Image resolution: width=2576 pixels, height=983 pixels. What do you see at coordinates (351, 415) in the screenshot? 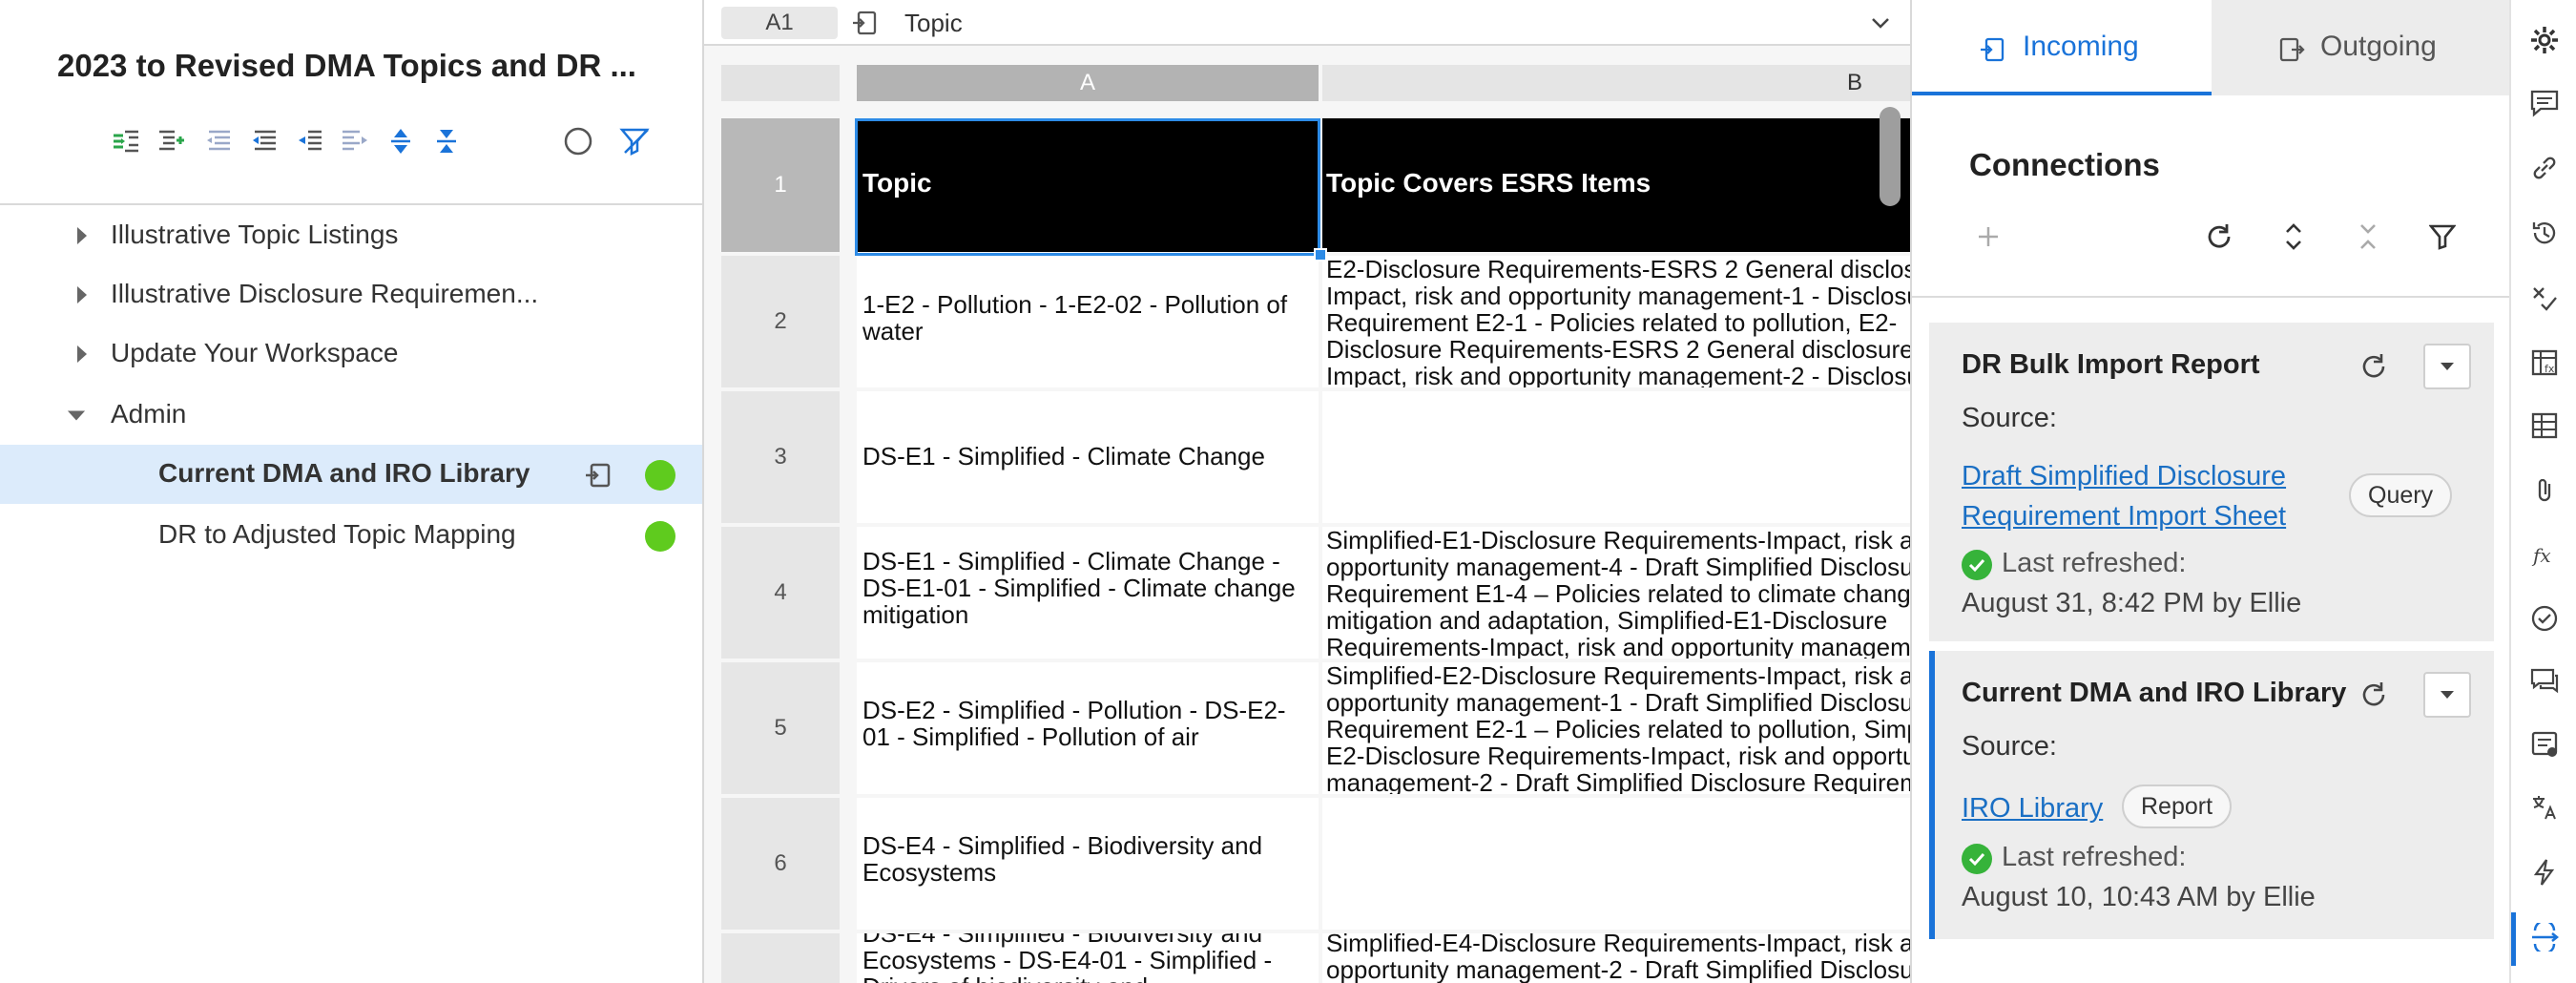
I see `tree-item-admin: Admin` at bounding box center [351, 415].